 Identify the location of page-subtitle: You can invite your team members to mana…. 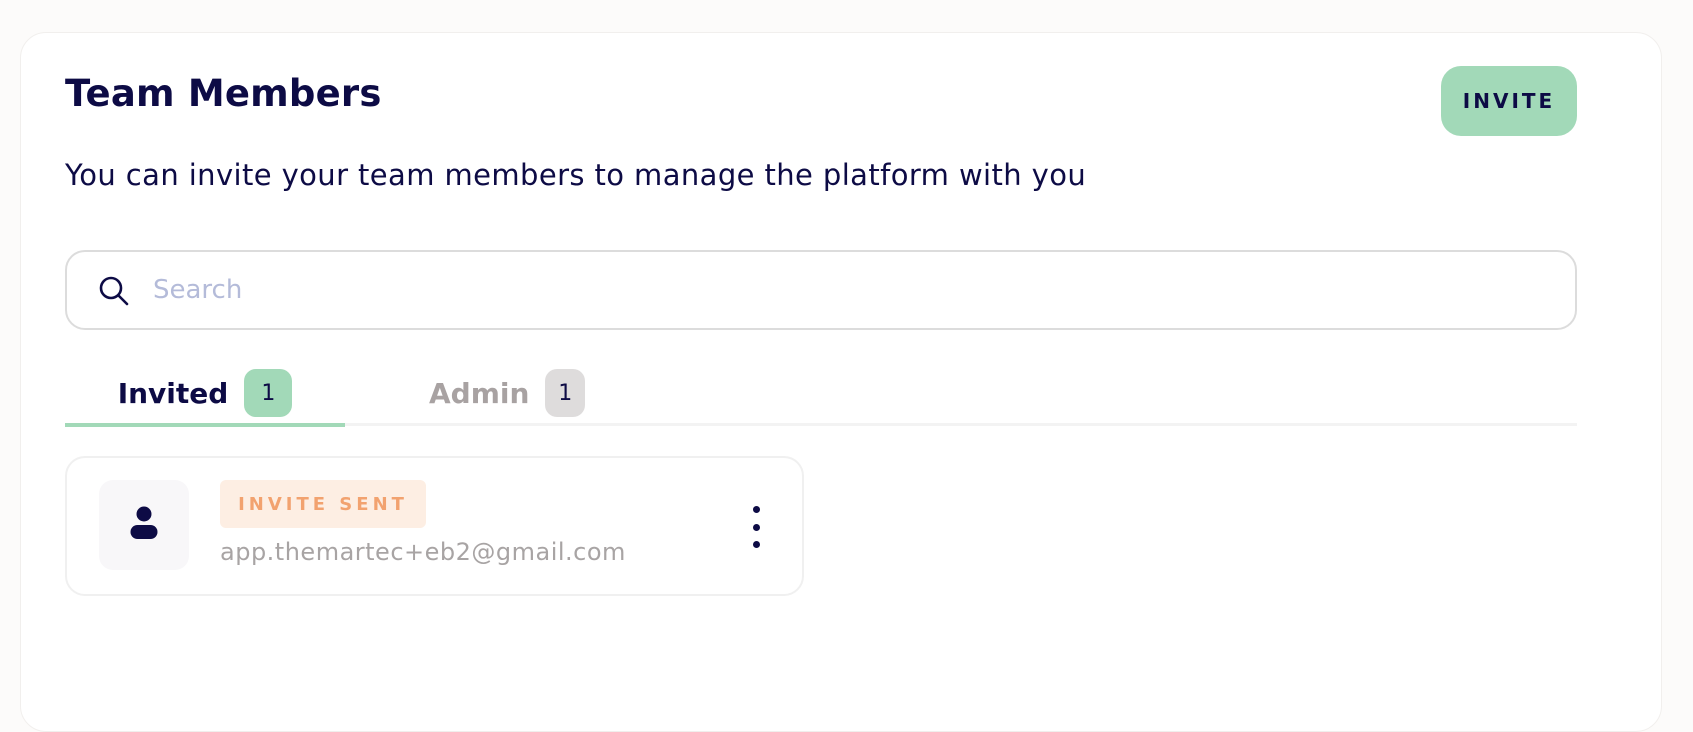
(576, 175).